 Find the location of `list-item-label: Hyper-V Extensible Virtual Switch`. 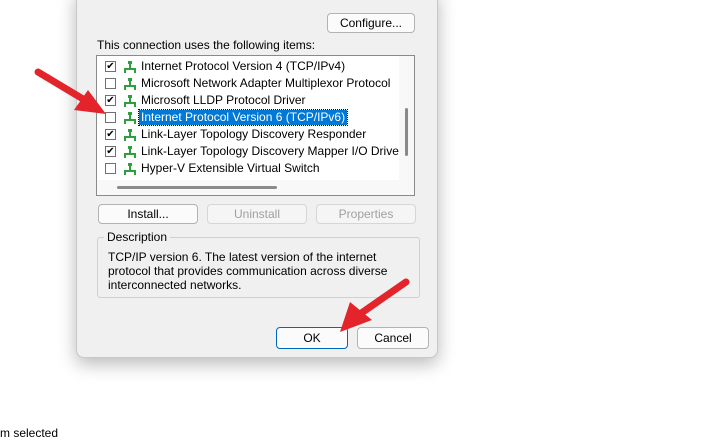

list-item-label: Hyper-V Extensible Virtual Switch is located at coordinates (230, 168).